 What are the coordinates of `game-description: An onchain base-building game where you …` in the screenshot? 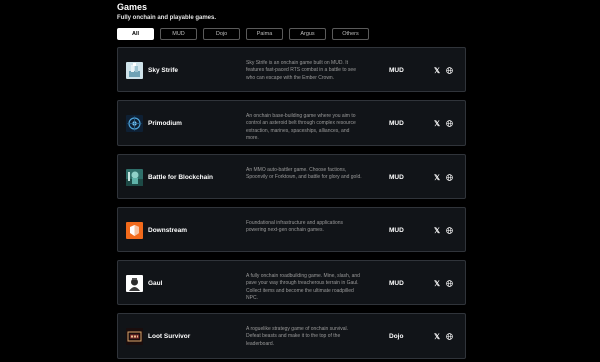 It's located at (301, 127).